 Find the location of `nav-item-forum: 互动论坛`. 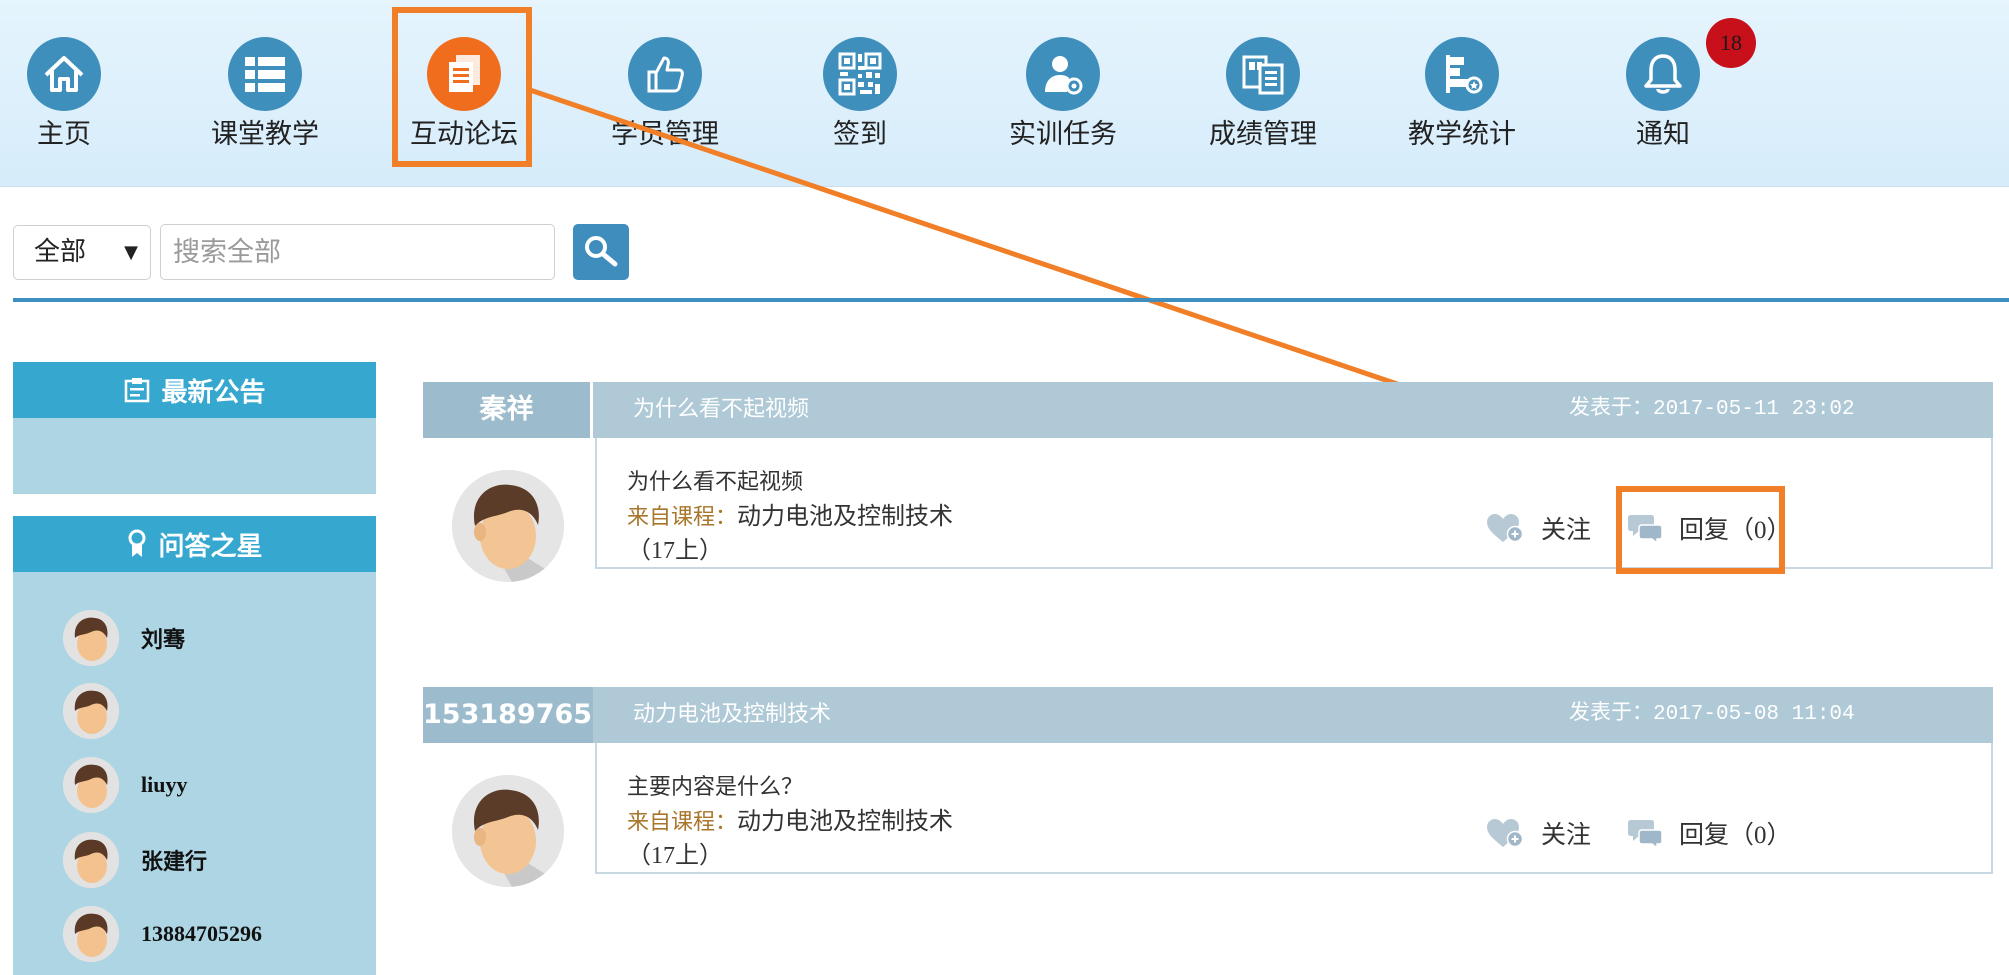

nav-item-forum: 互动论坛 is located at coordinates (464, 93).